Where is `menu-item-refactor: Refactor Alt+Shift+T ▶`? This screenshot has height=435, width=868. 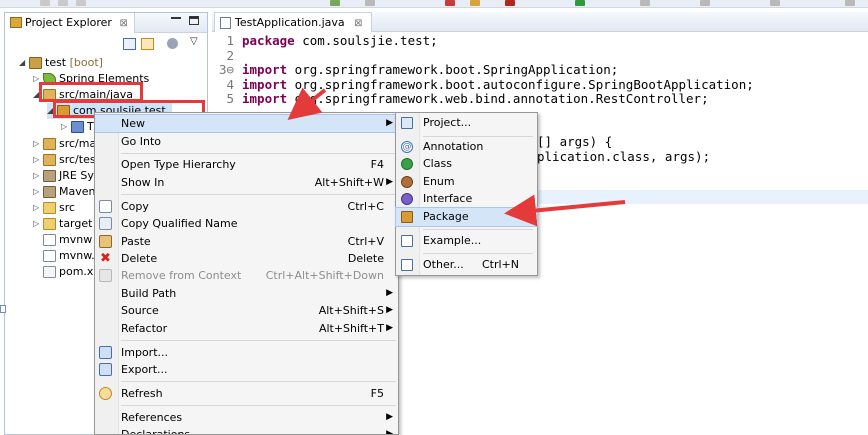
menu-item-refactor: Refactor Alt+Shift+T ▶ is located at coordinates (246, 328).